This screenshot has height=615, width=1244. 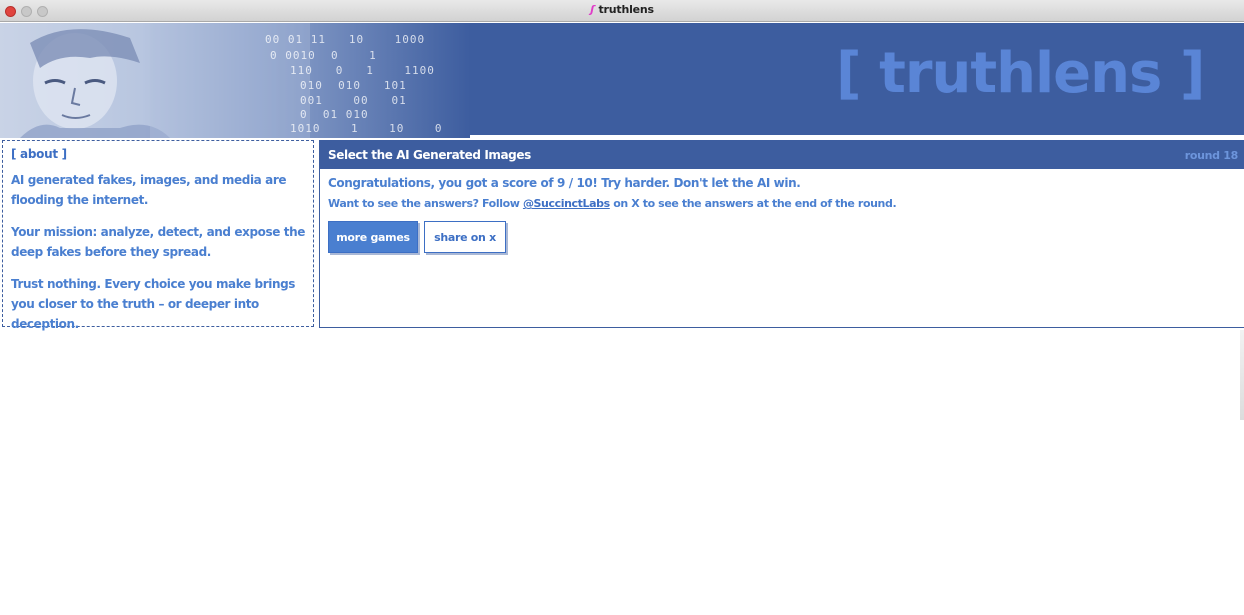 I want to click on binary-text: 001 00 01, so click(x=353, y=100).